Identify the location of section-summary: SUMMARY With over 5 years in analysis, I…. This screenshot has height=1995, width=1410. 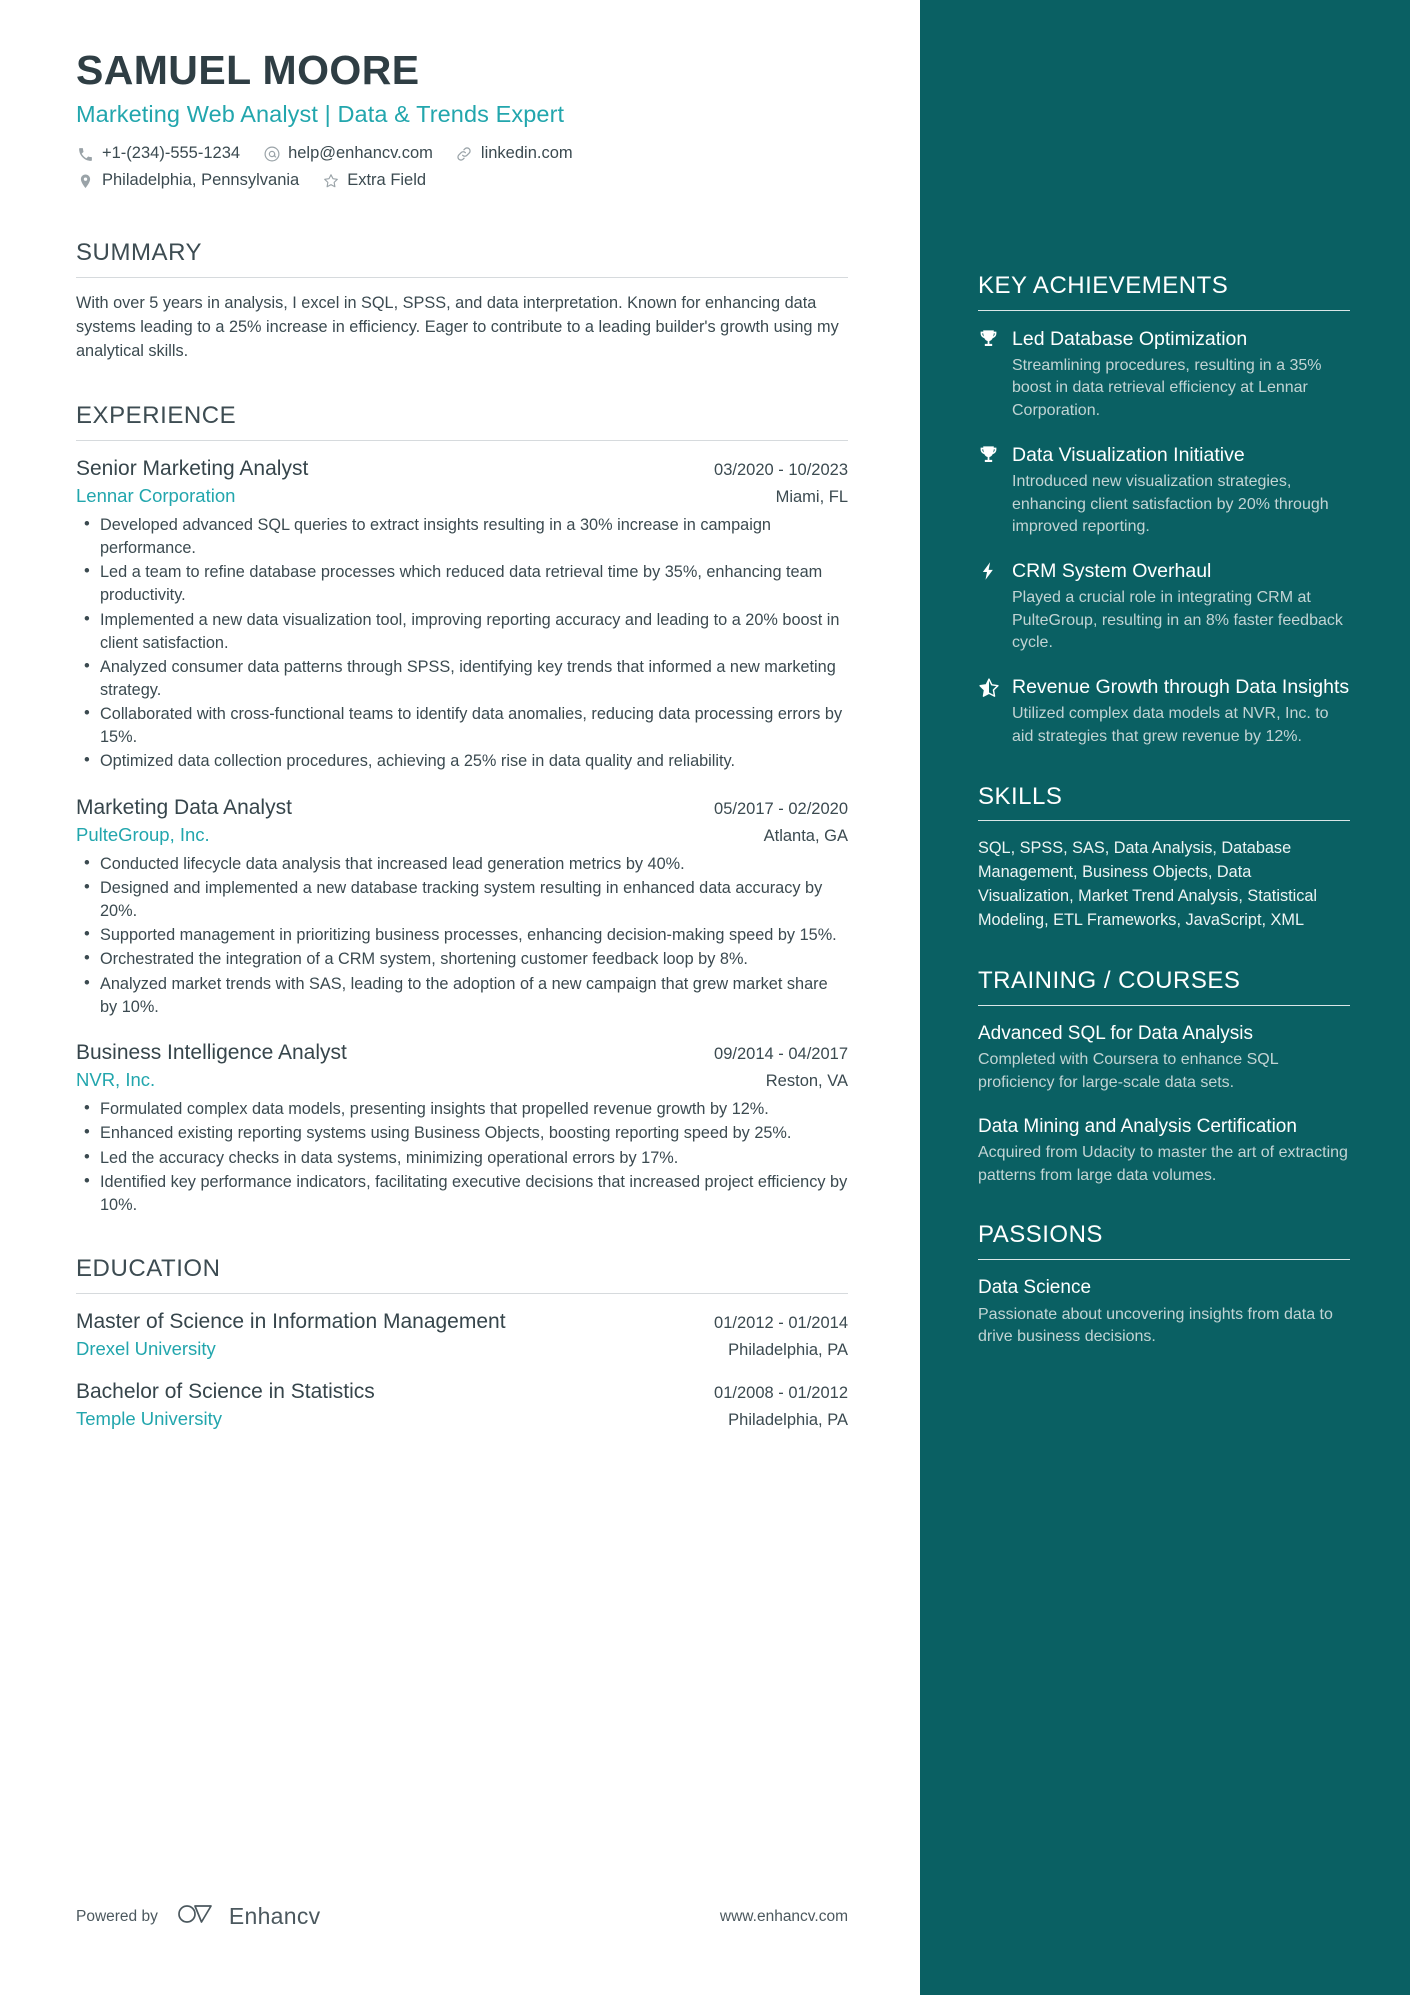
(462, 301).